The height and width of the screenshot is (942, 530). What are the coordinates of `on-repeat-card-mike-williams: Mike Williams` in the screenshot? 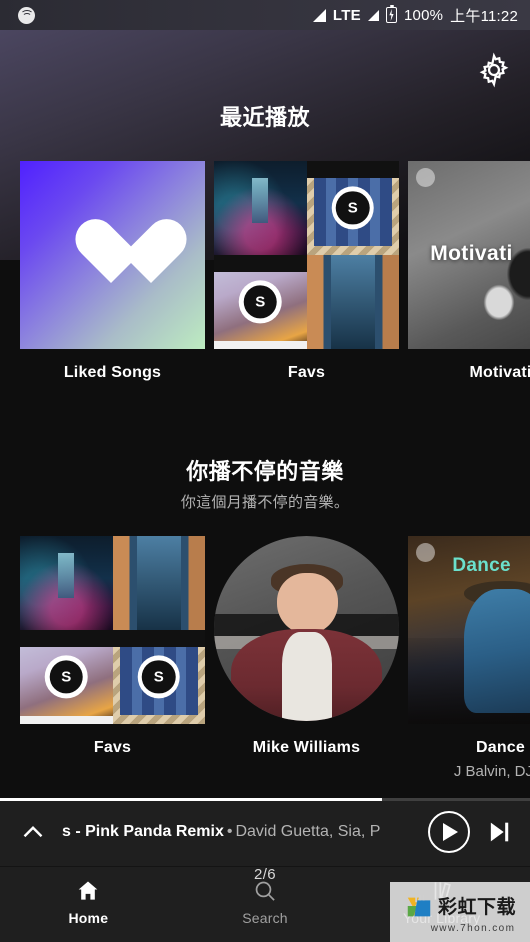 It's located at (306, 658).